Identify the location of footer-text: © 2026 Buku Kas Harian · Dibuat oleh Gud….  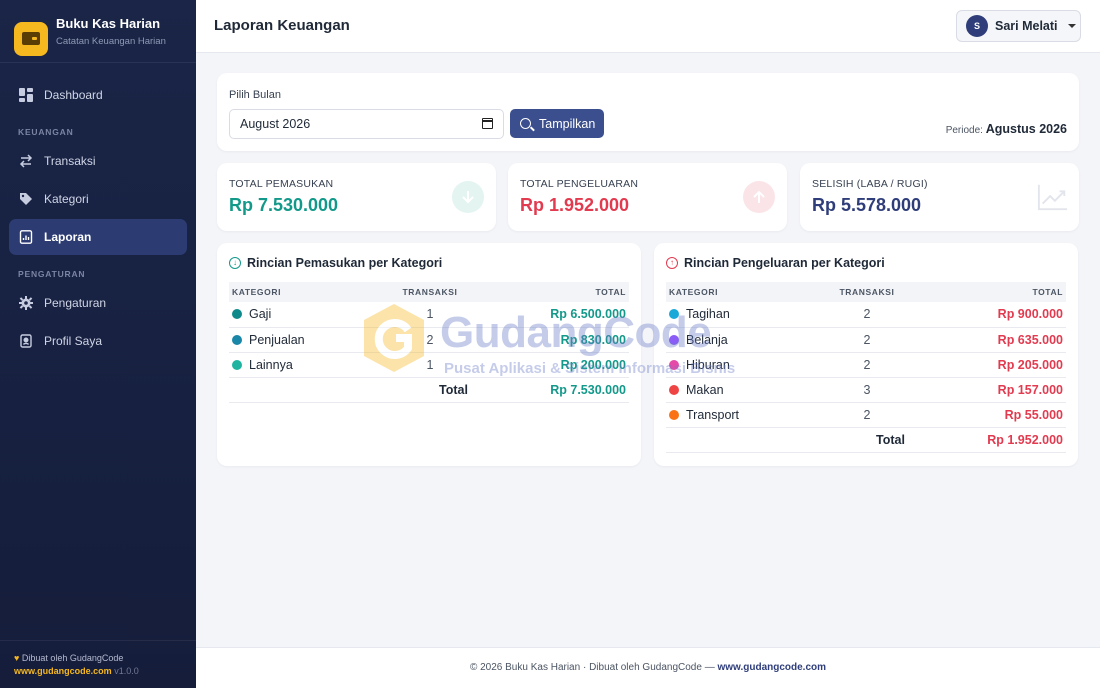
(592, 667).